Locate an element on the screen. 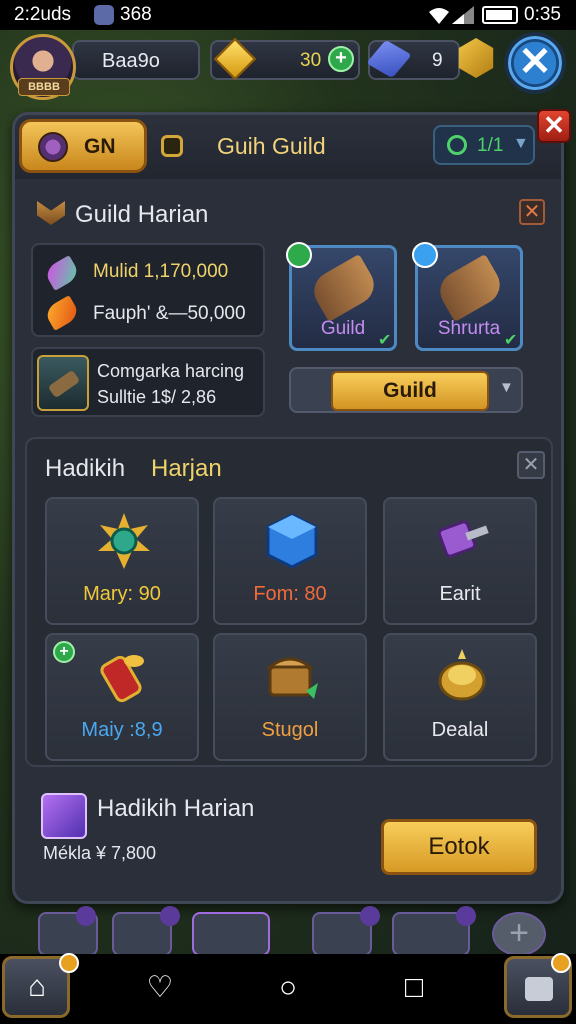 The width and height of the screenshot is (576, 1024). item-tile: + Maiy :8,9 is located at coordinates (122, 697).